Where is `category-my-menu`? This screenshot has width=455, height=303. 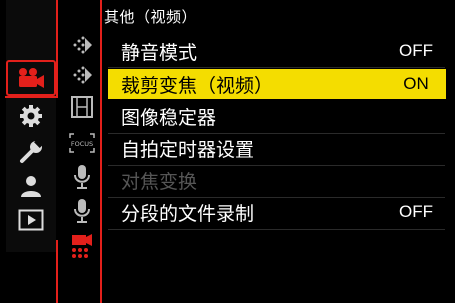 category-my-menu is located at coordinates (31, 186).